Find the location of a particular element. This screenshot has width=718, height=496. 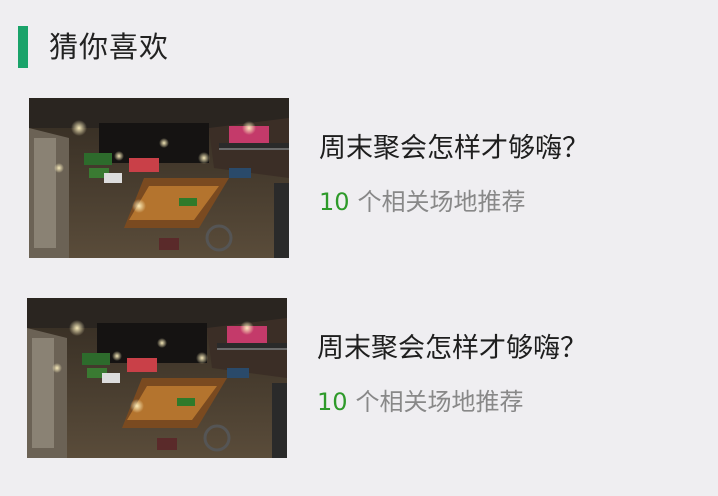

section-header: 猜你喜欢 is located at coordinates (93, 47).